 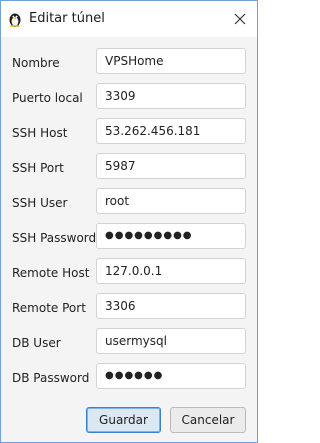 What do you see at coordinates (40, 133) in the screenshot?
I see `field-label: SSH Host` at bounding box center [40, 133].